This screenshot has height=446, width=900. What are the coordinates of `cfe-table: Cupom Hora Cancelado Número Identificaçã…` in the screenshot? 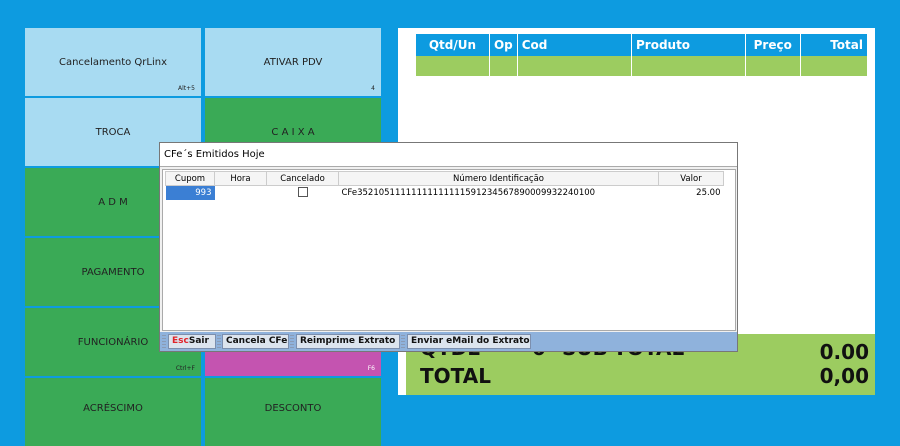 It's located at (444, 185).